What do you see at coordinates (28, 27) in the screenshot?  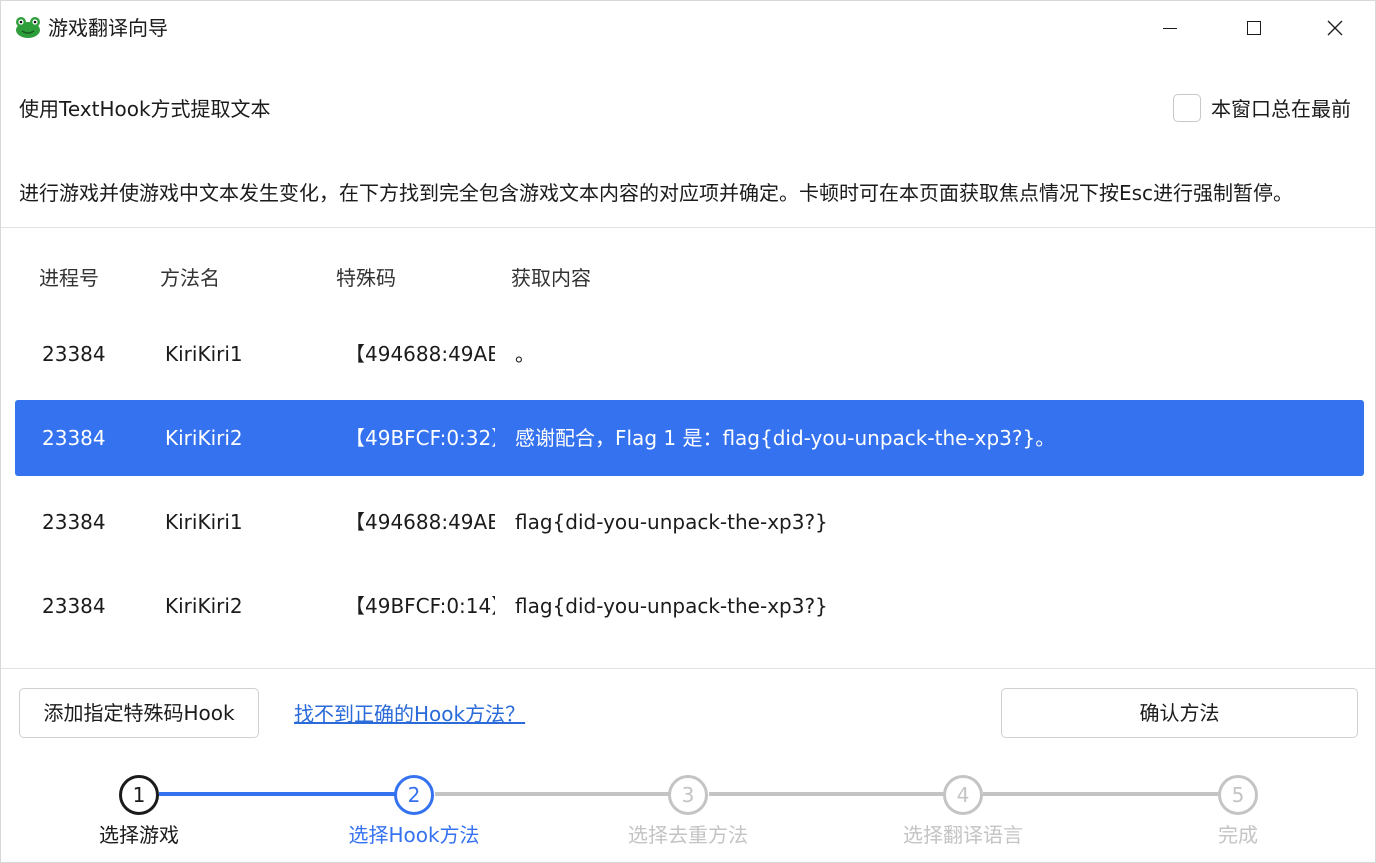 I see `frog-icon` at bounding box center [28, 27].